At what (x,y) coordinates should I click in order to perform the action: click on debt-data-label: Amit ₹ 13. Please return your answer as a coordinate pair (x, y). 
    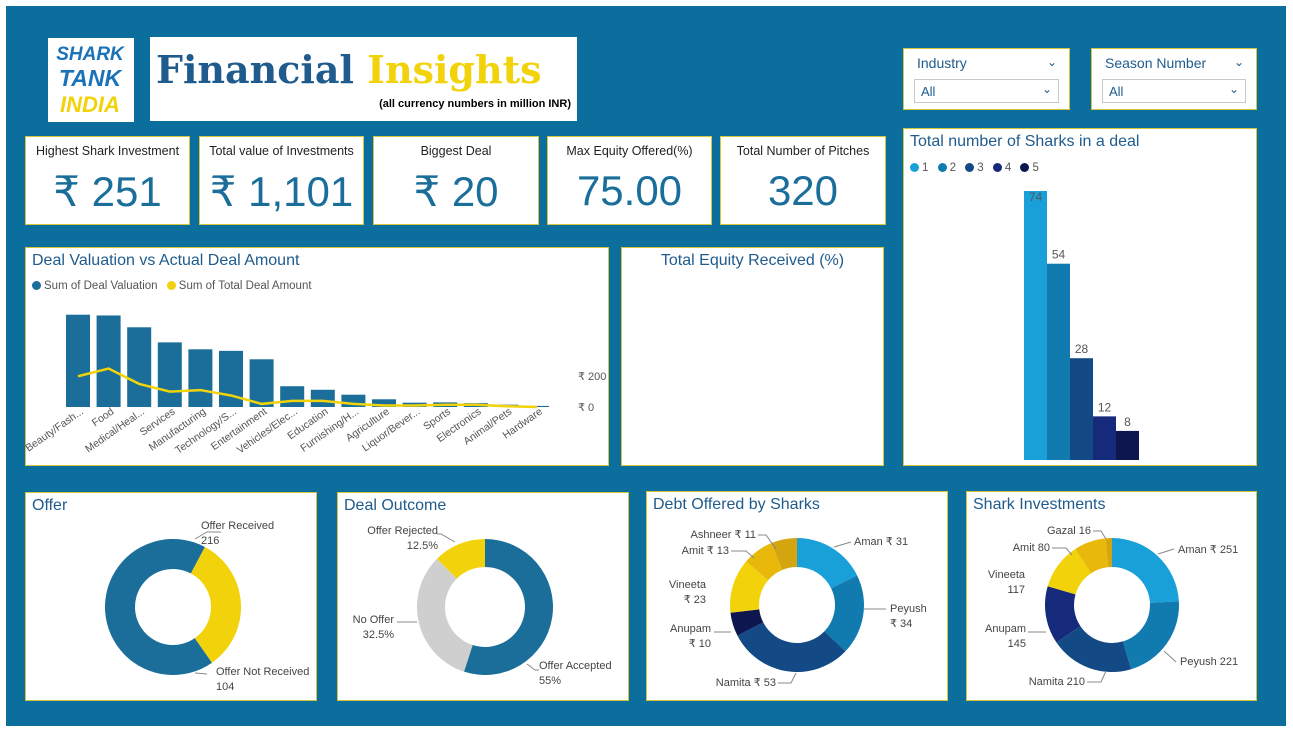
    Looking at the image, I should click on (705, 551).